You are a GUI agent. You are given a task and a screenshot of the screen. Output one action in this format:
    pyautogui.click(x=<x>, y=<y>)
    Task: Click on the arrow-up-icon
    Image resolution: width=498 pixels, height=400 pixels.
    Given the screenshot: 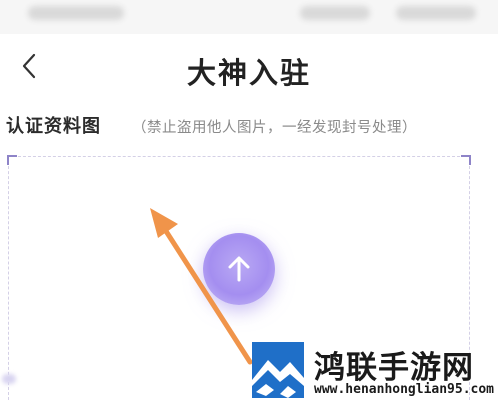 What is the action you would take?
    pyautogui.click(x=239, y=269)
    